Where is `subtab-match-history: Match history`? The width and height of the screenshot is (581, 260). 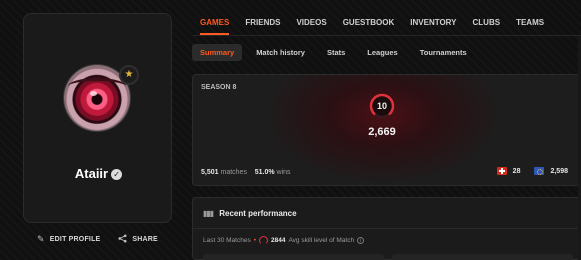 subtab-match-history: Match history is located at coordinates (280, 52).